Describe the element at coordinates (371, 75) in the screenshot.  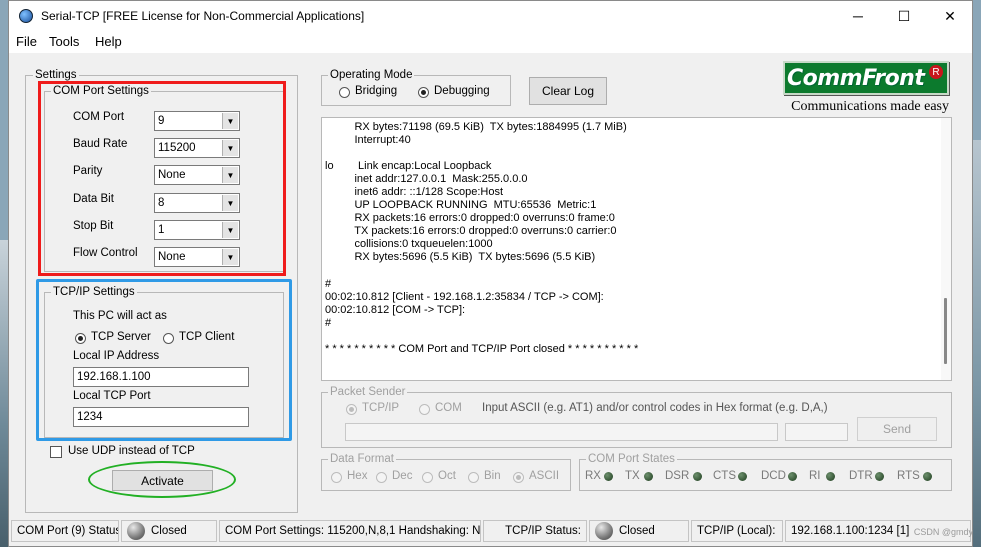
I see `operating-mode-title: Operating Mode` at that location.